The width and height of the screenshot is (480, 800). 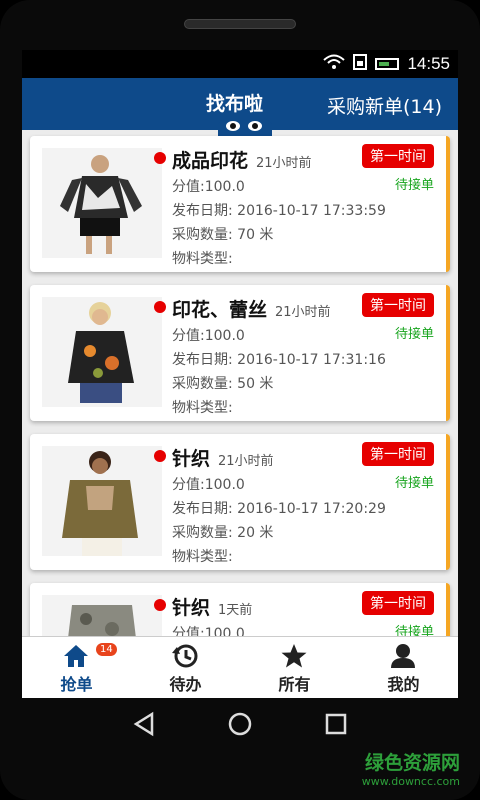 I want to click on tab-label: 抢单, so click(x=76, y=684).